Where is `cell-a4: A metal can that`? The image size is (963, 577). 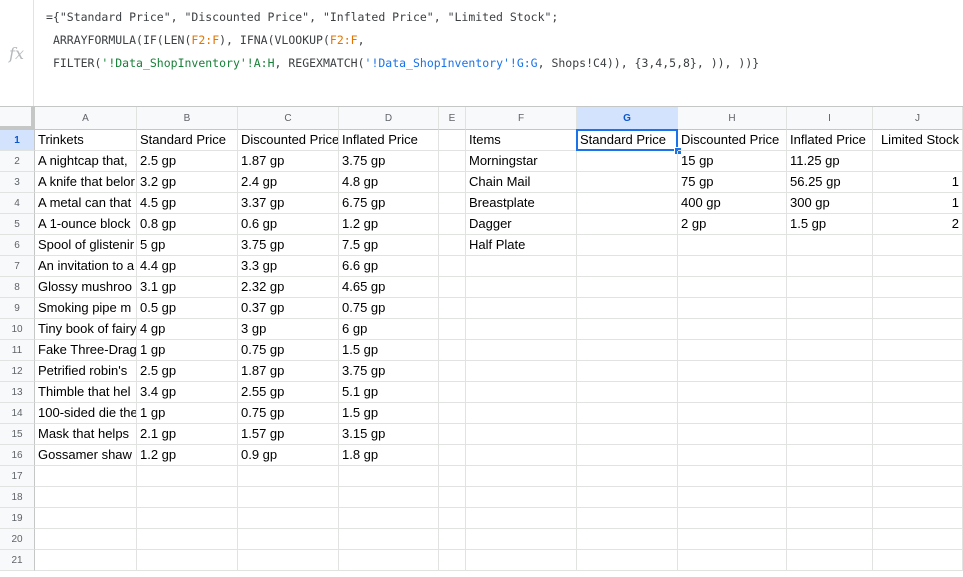
cell-a4: A metal can that is located at coordinates (86, 203).